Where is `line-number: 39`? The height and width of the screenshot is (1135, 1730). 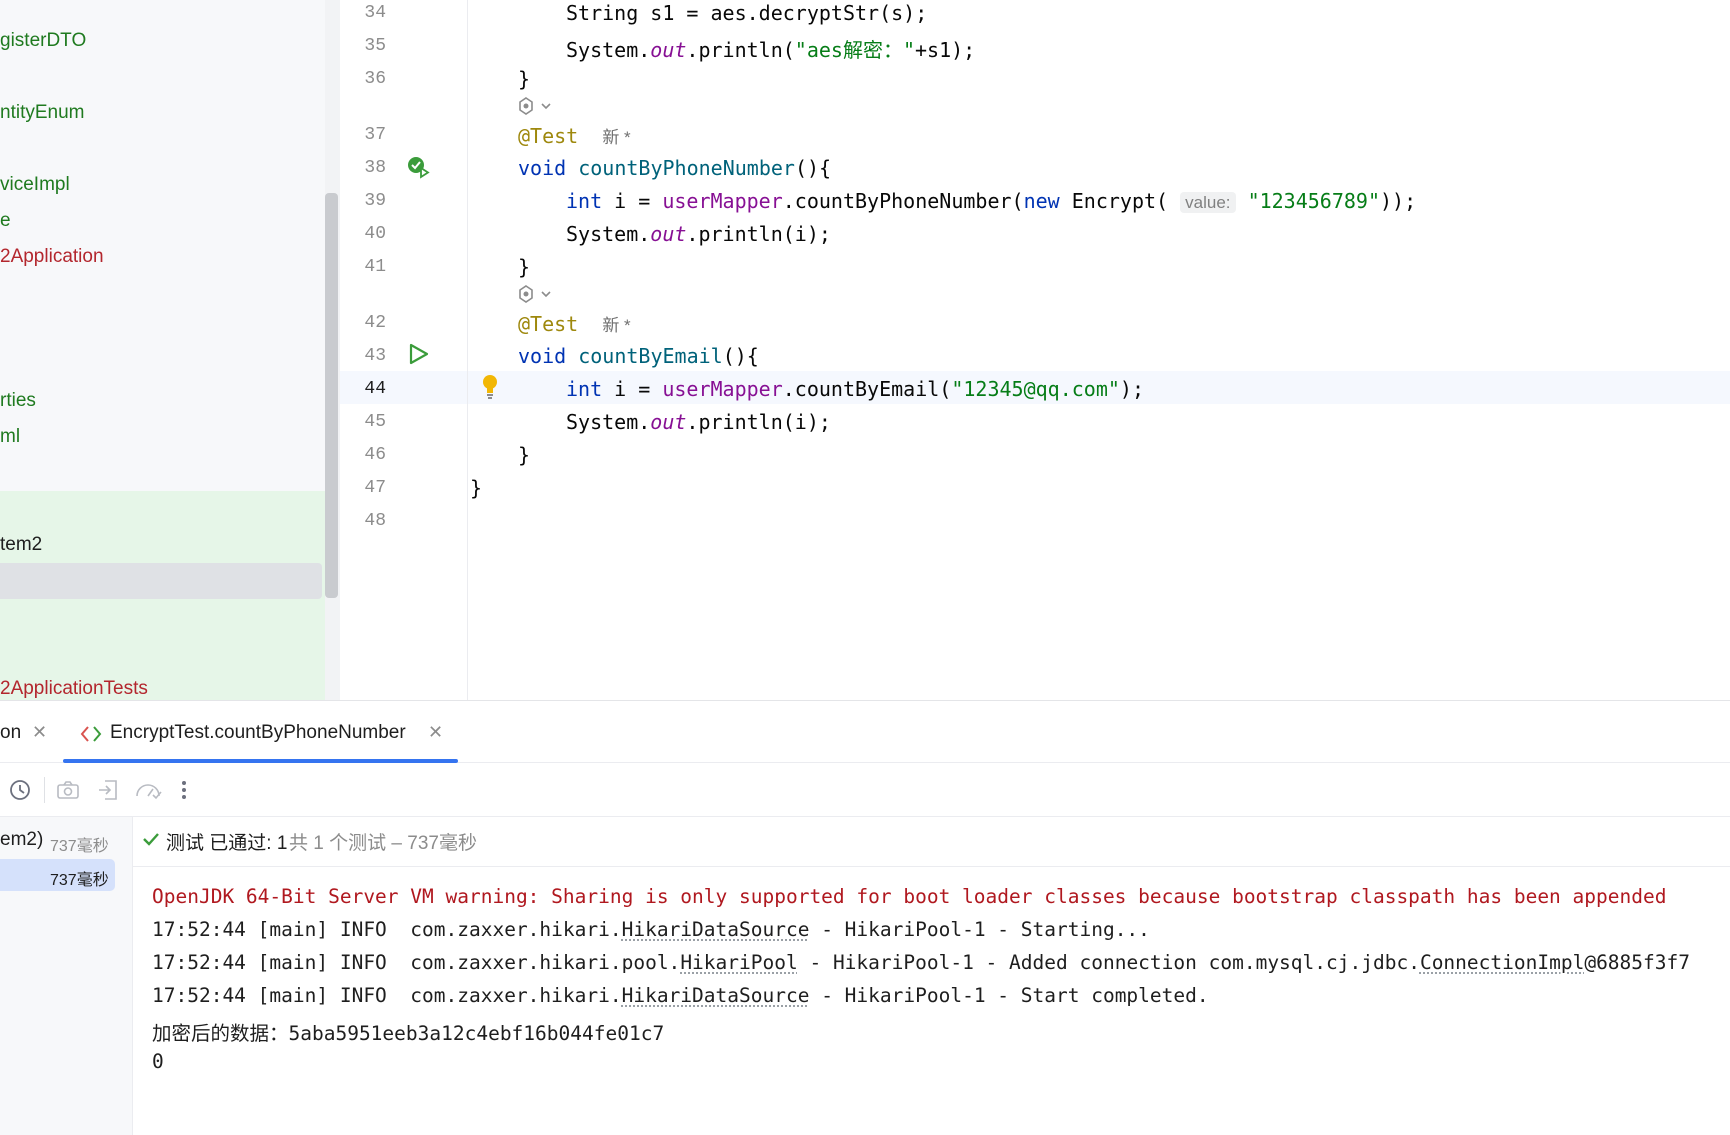
line-number: 39 is located at coordinates (363, 201).